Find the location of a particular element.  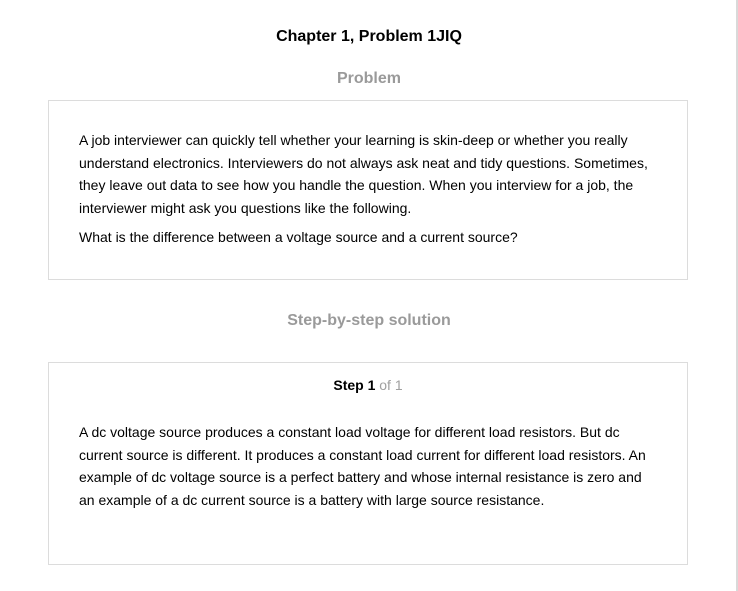

step-indicator: Step 1 of 1 is located at coordinates (368, 385).